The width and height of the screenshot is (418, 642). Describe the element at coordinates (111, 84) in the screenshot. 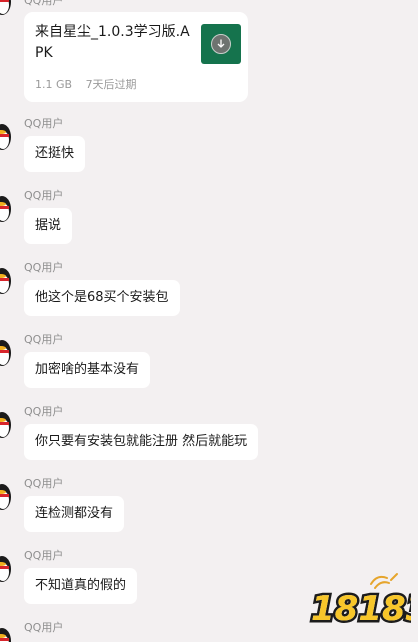

I see `file-expiry: 7天后过期` at that location.